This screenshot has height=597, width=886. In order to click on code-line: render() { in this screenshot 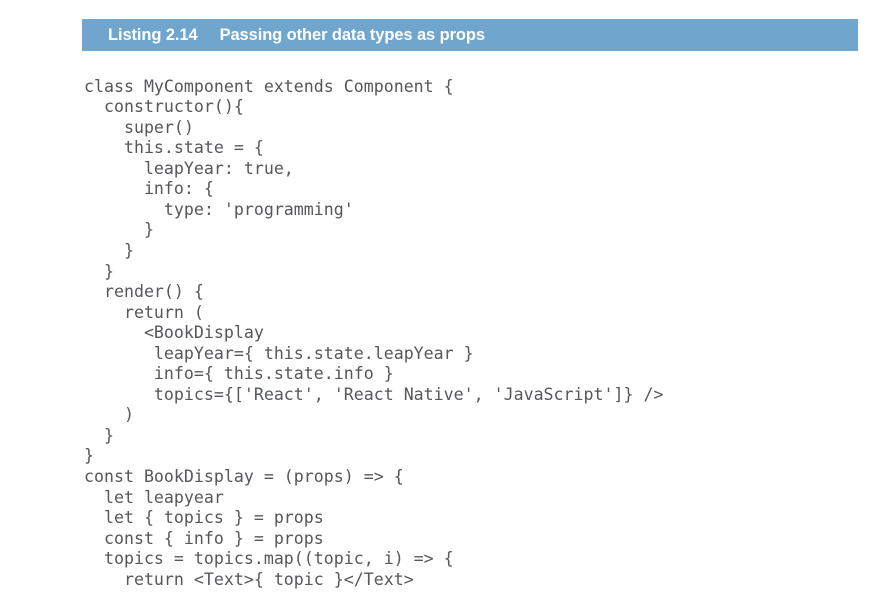, I will do `click(144, 292)`.